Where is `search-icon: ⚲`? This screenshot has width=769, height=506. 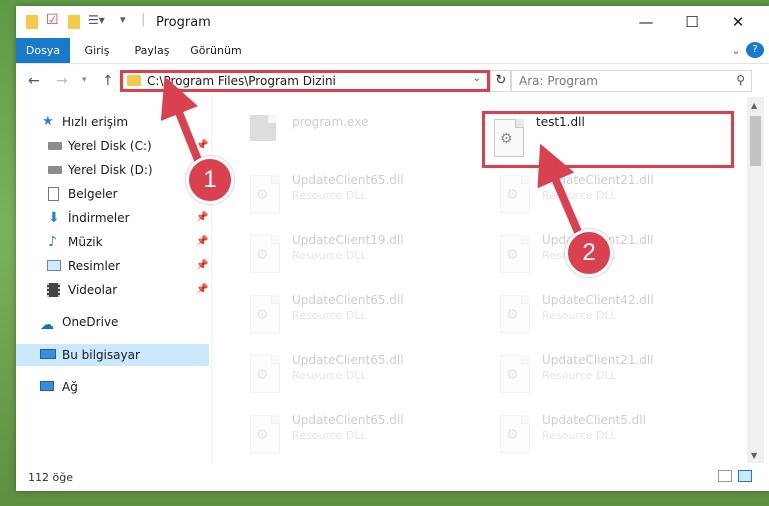
search-icon: ⚲ is located at coordinates (740, 80).